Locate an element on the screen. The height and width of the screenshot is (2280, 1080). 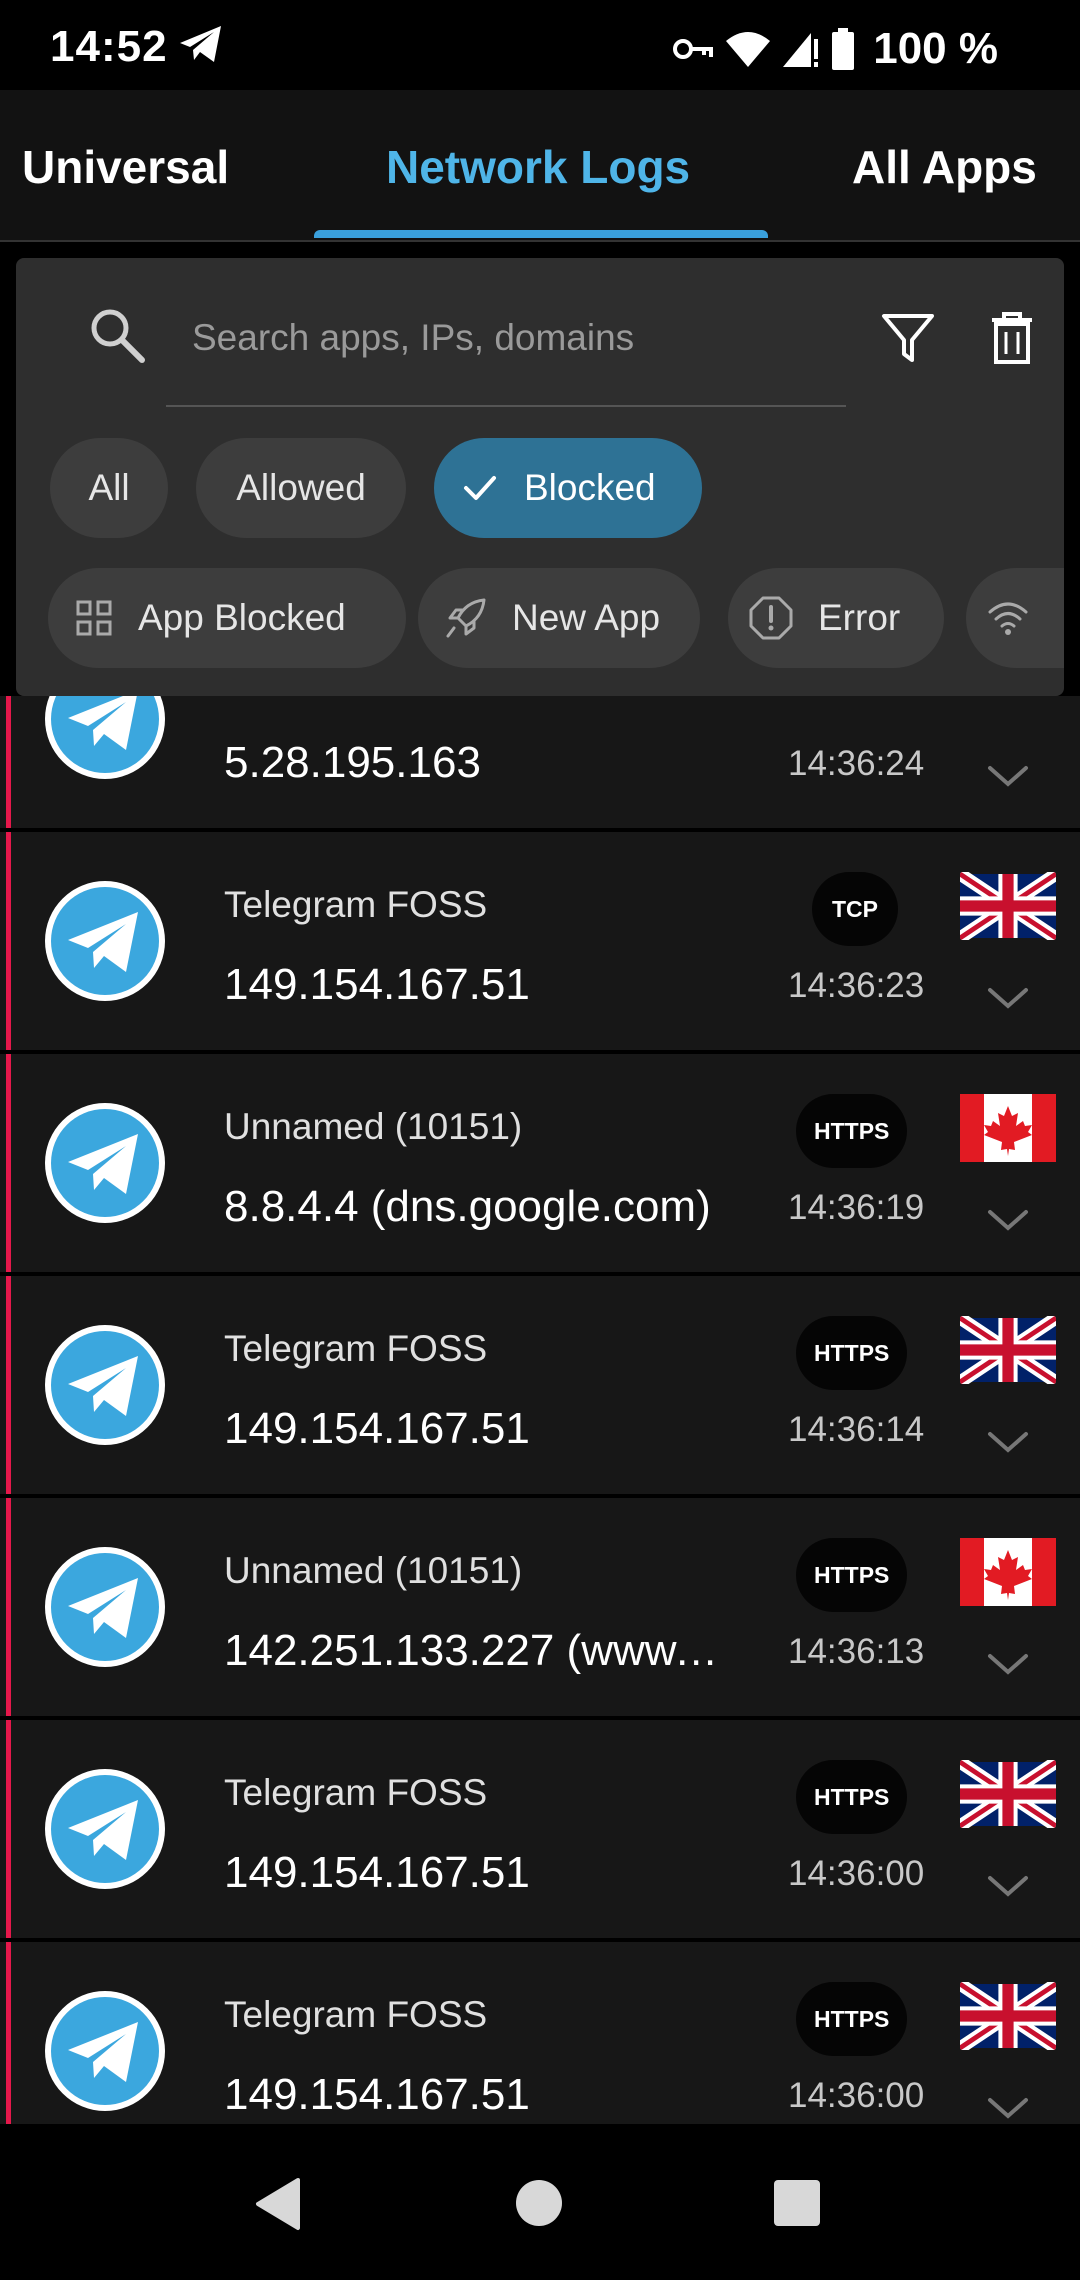
system-nav-bar is located at coordinates (540, 2202).